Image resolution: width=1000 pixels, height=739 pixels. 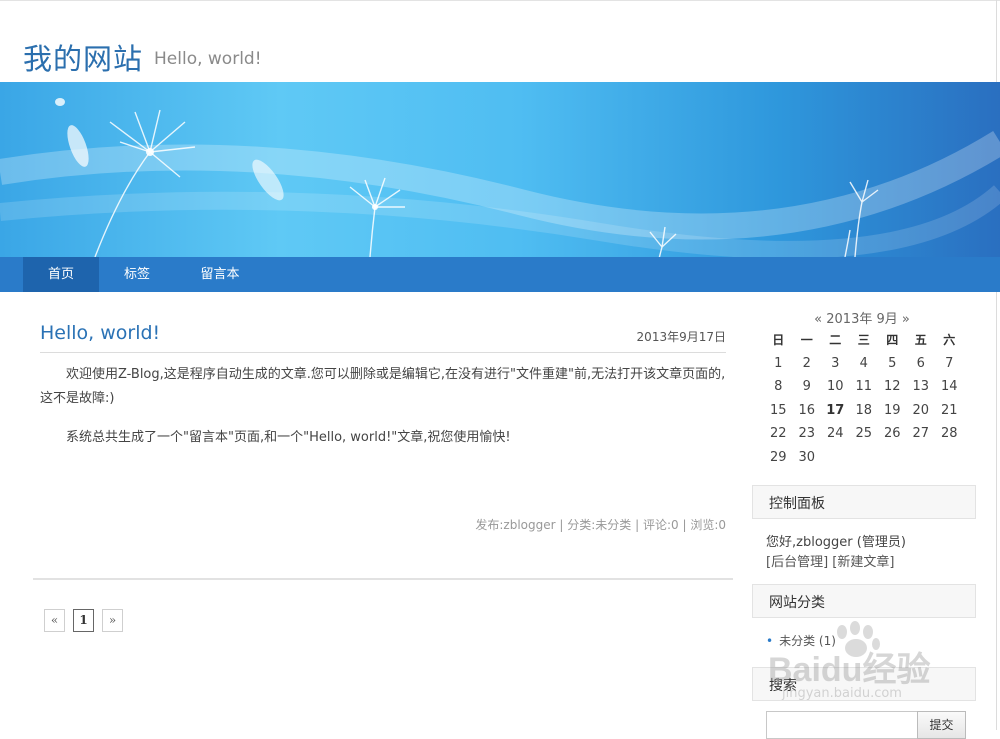 What do you see at coordinates (949, 340) in the screenshot?
I see `calendar-weekday: 六` at bounding box center [949, 340].